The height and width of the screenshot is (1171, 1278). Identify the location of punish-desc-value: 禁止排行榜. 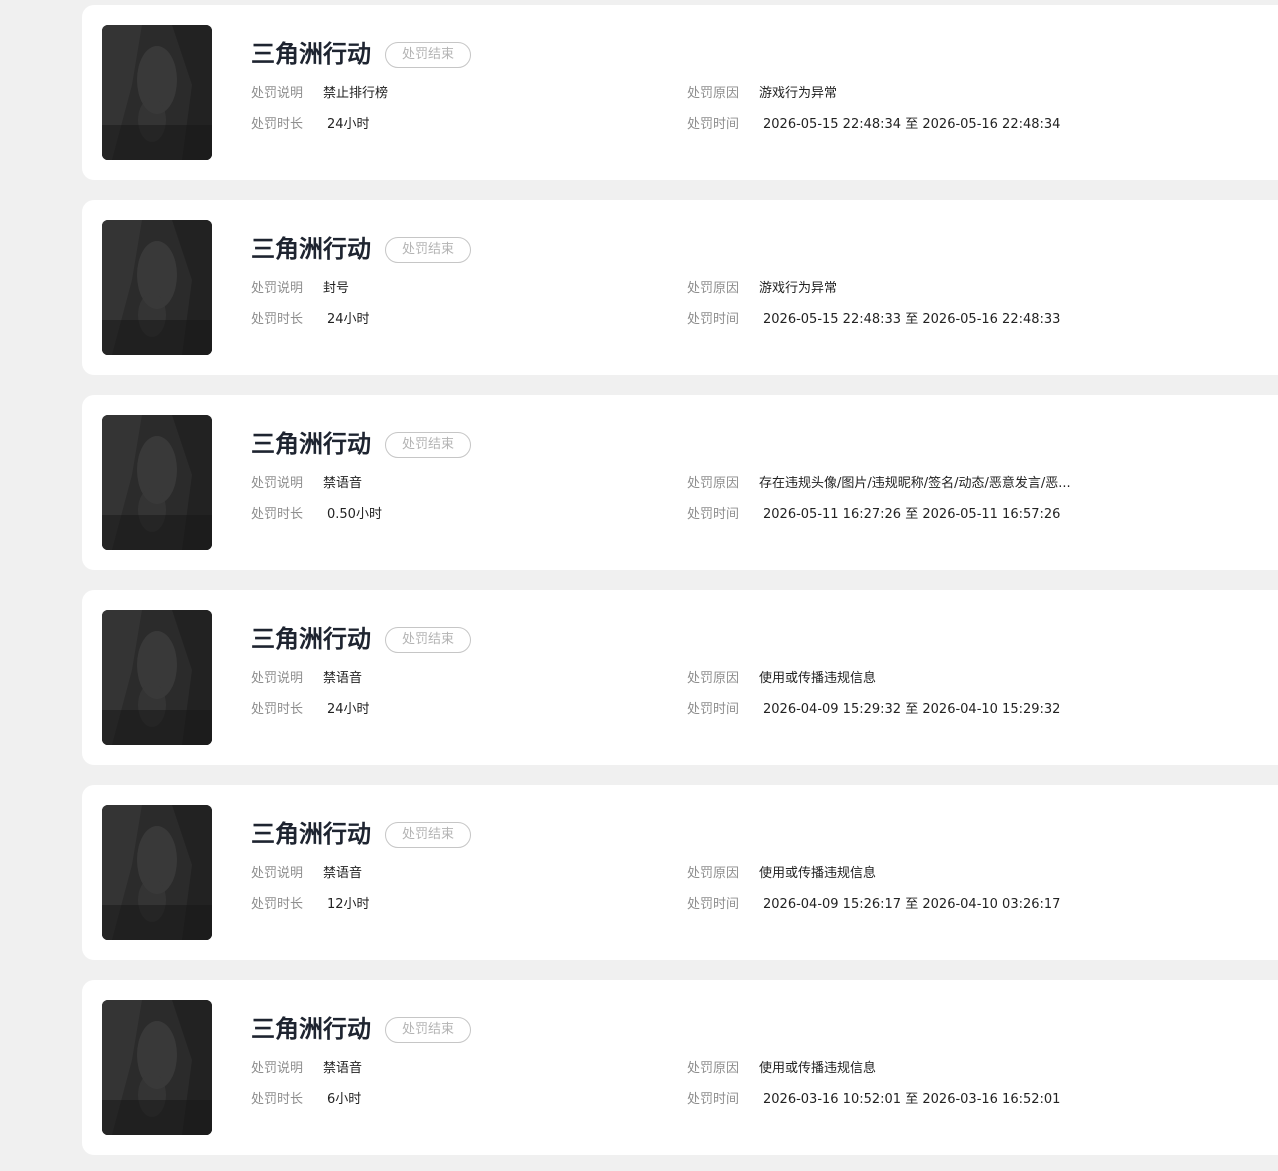
(356, 93).